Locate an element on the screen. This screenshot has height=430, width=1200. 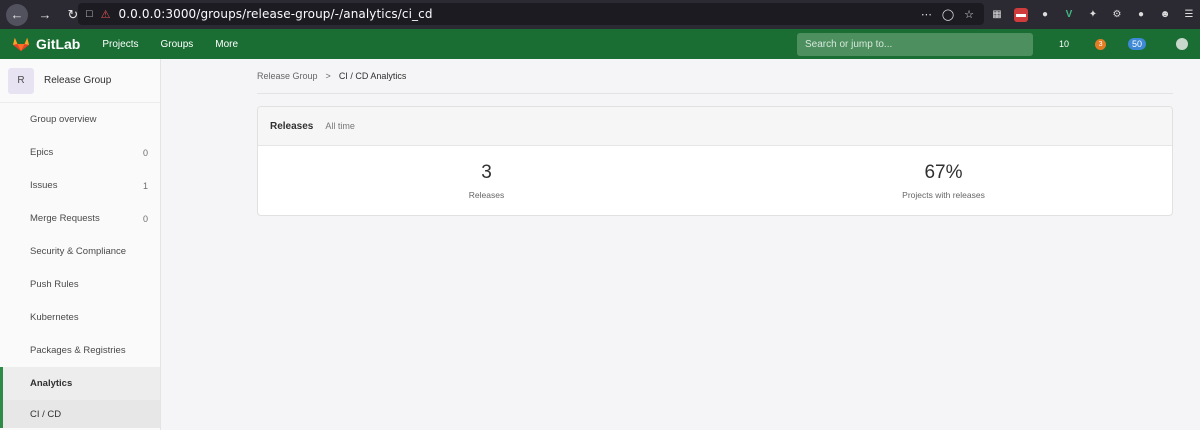
sidebar-item-label: Epics is located at coordinates (42, 152).